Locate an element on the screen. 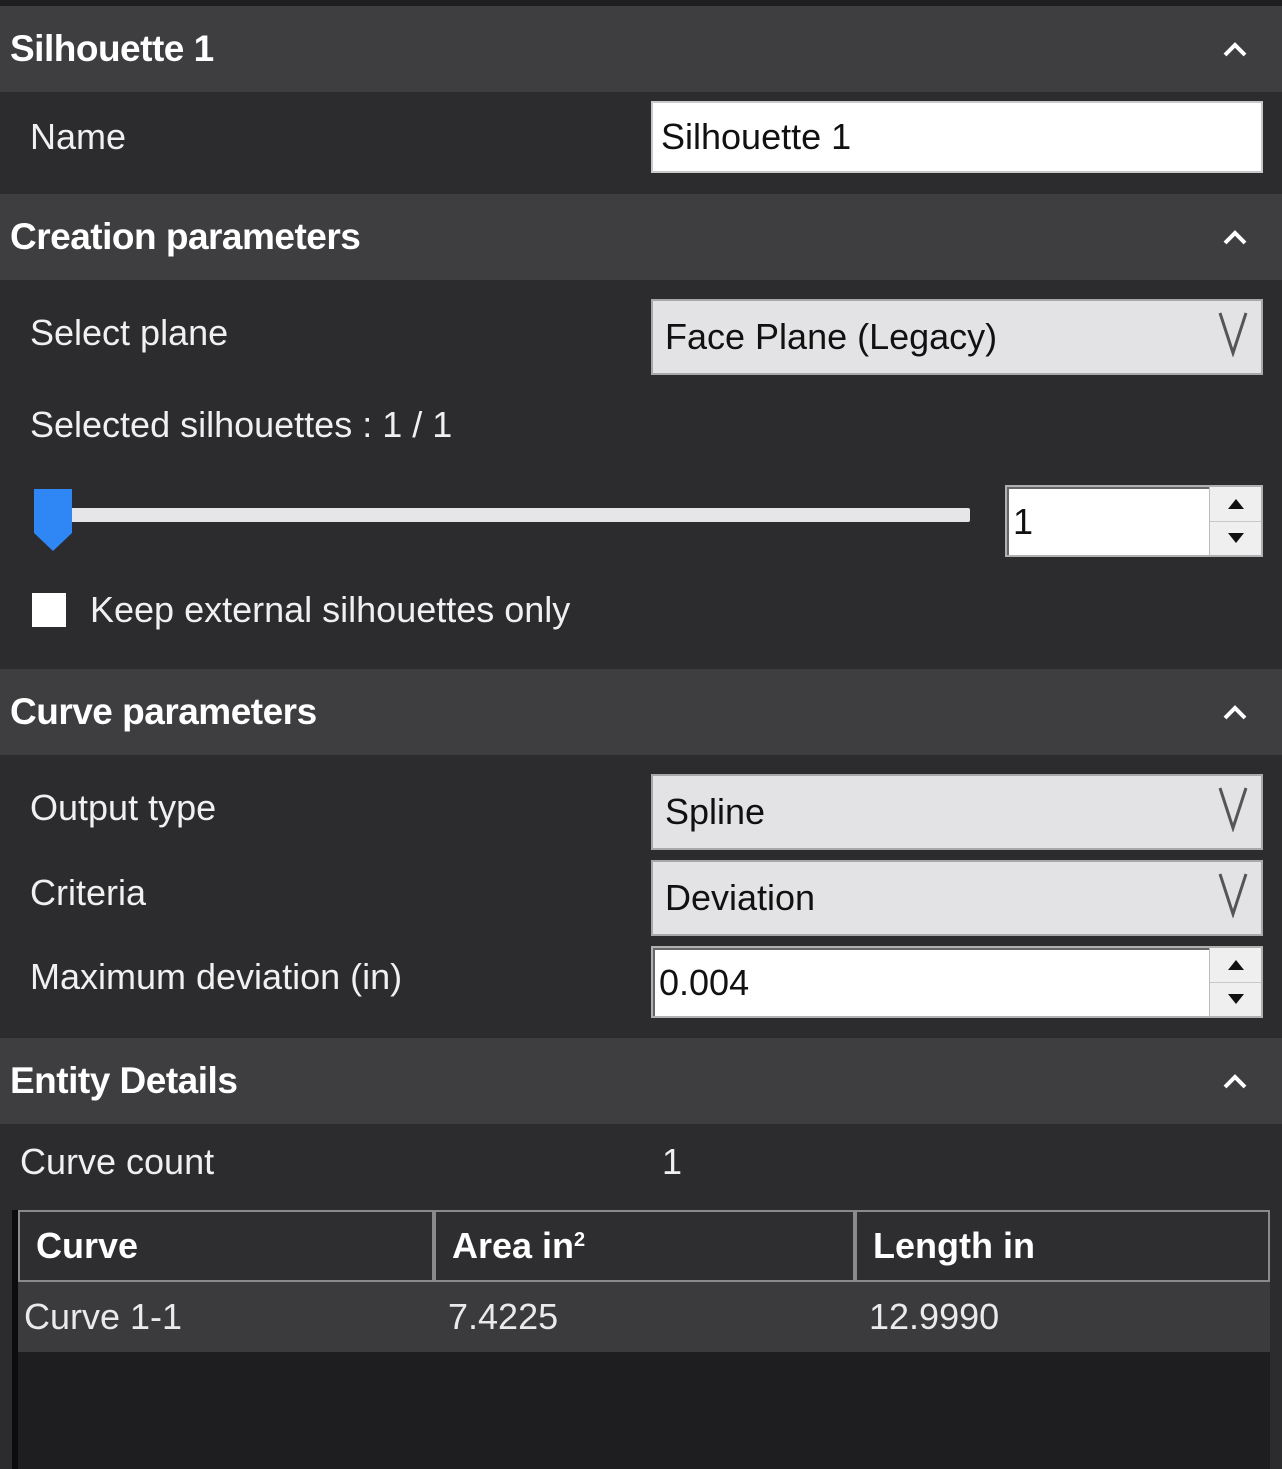  keep-external-label: Keep external silhouettes only is located at coordinates (330, 610).